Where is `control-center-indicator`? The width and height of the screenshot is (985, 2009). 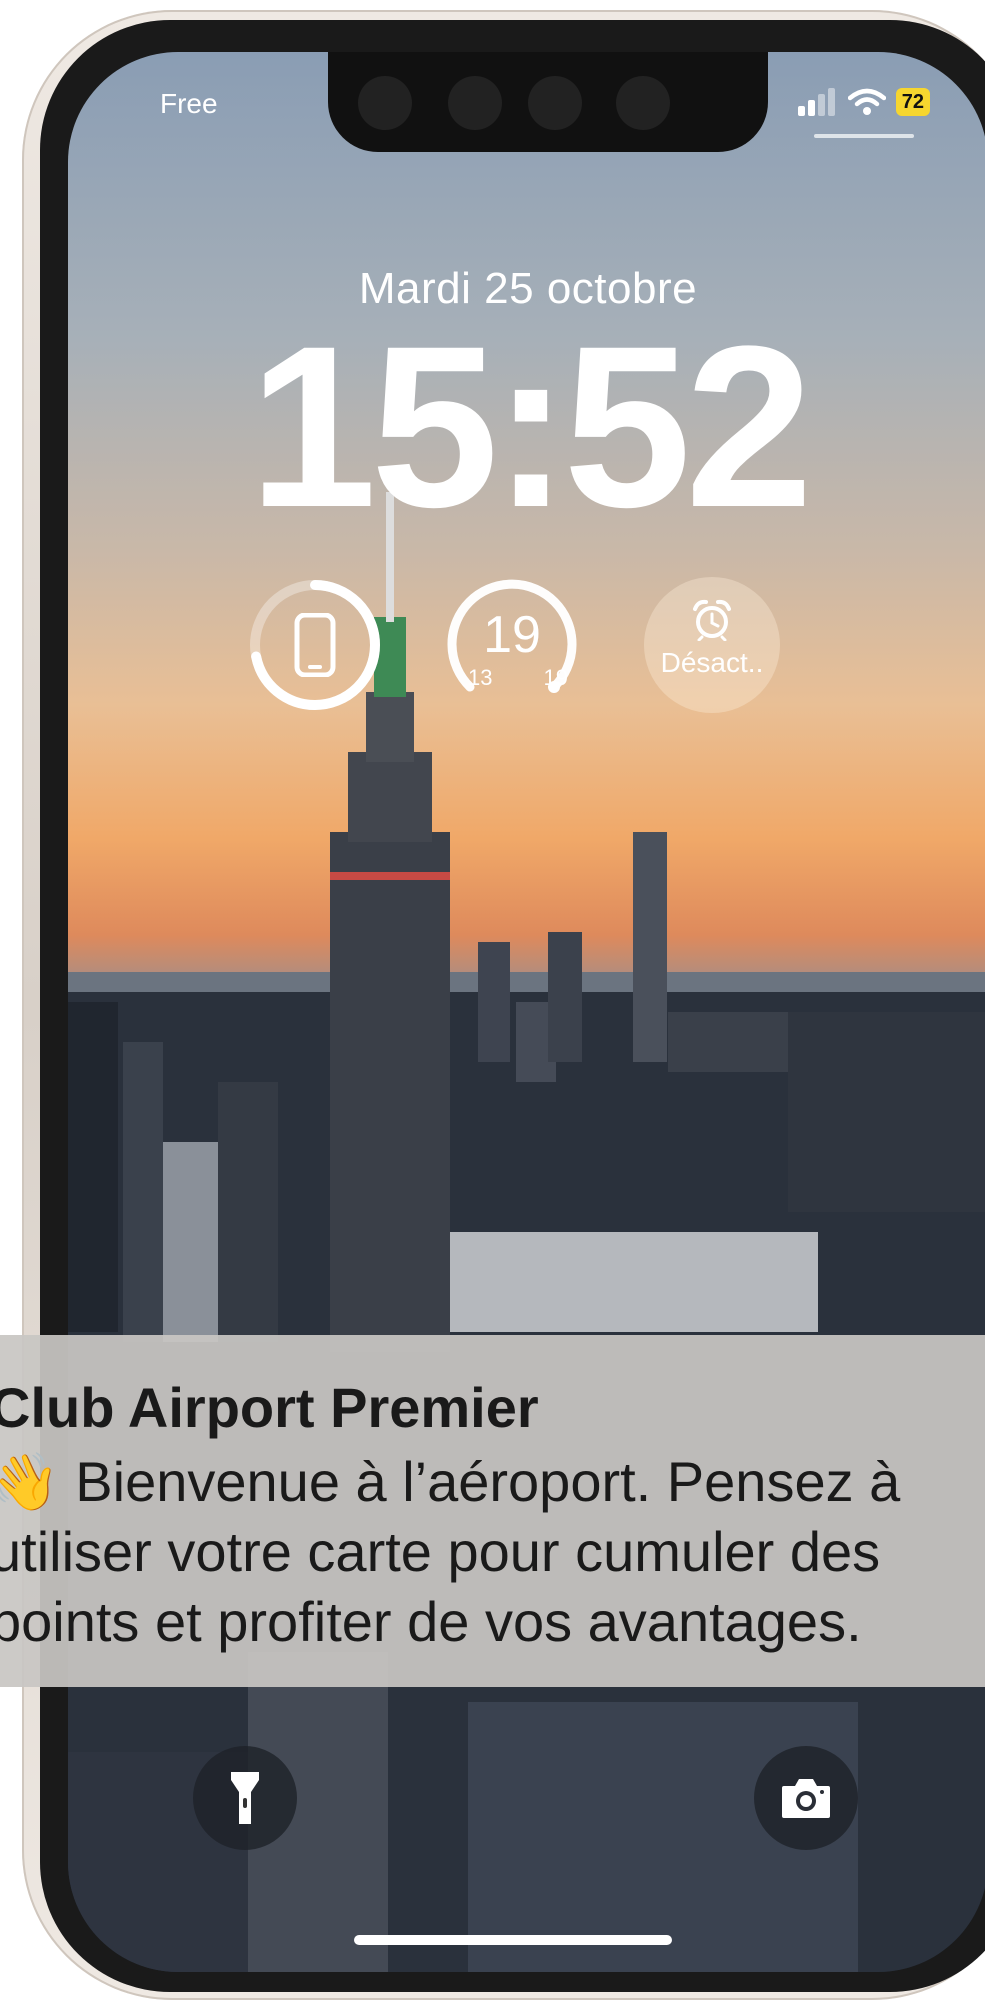 control-center-indicator is located at coordinates (864, 136).